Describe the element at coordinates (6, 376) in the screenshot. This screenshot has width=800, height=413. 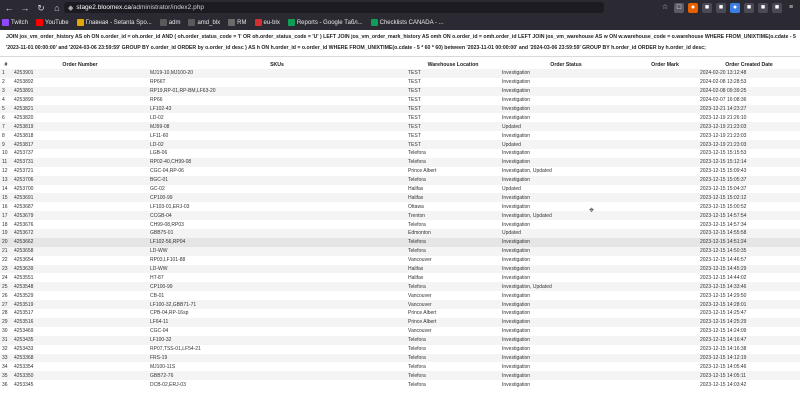
I see `cell-index: 35` at that location.